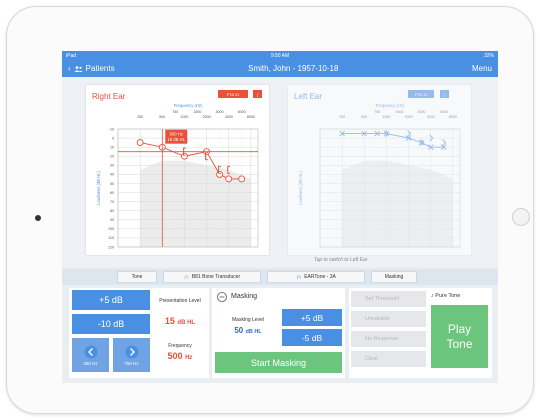 This screenshot has width=540, height=420. Describe the element at coordinates (112, 184) in the screenshot. I see `y-tick-label: 50` at that location.